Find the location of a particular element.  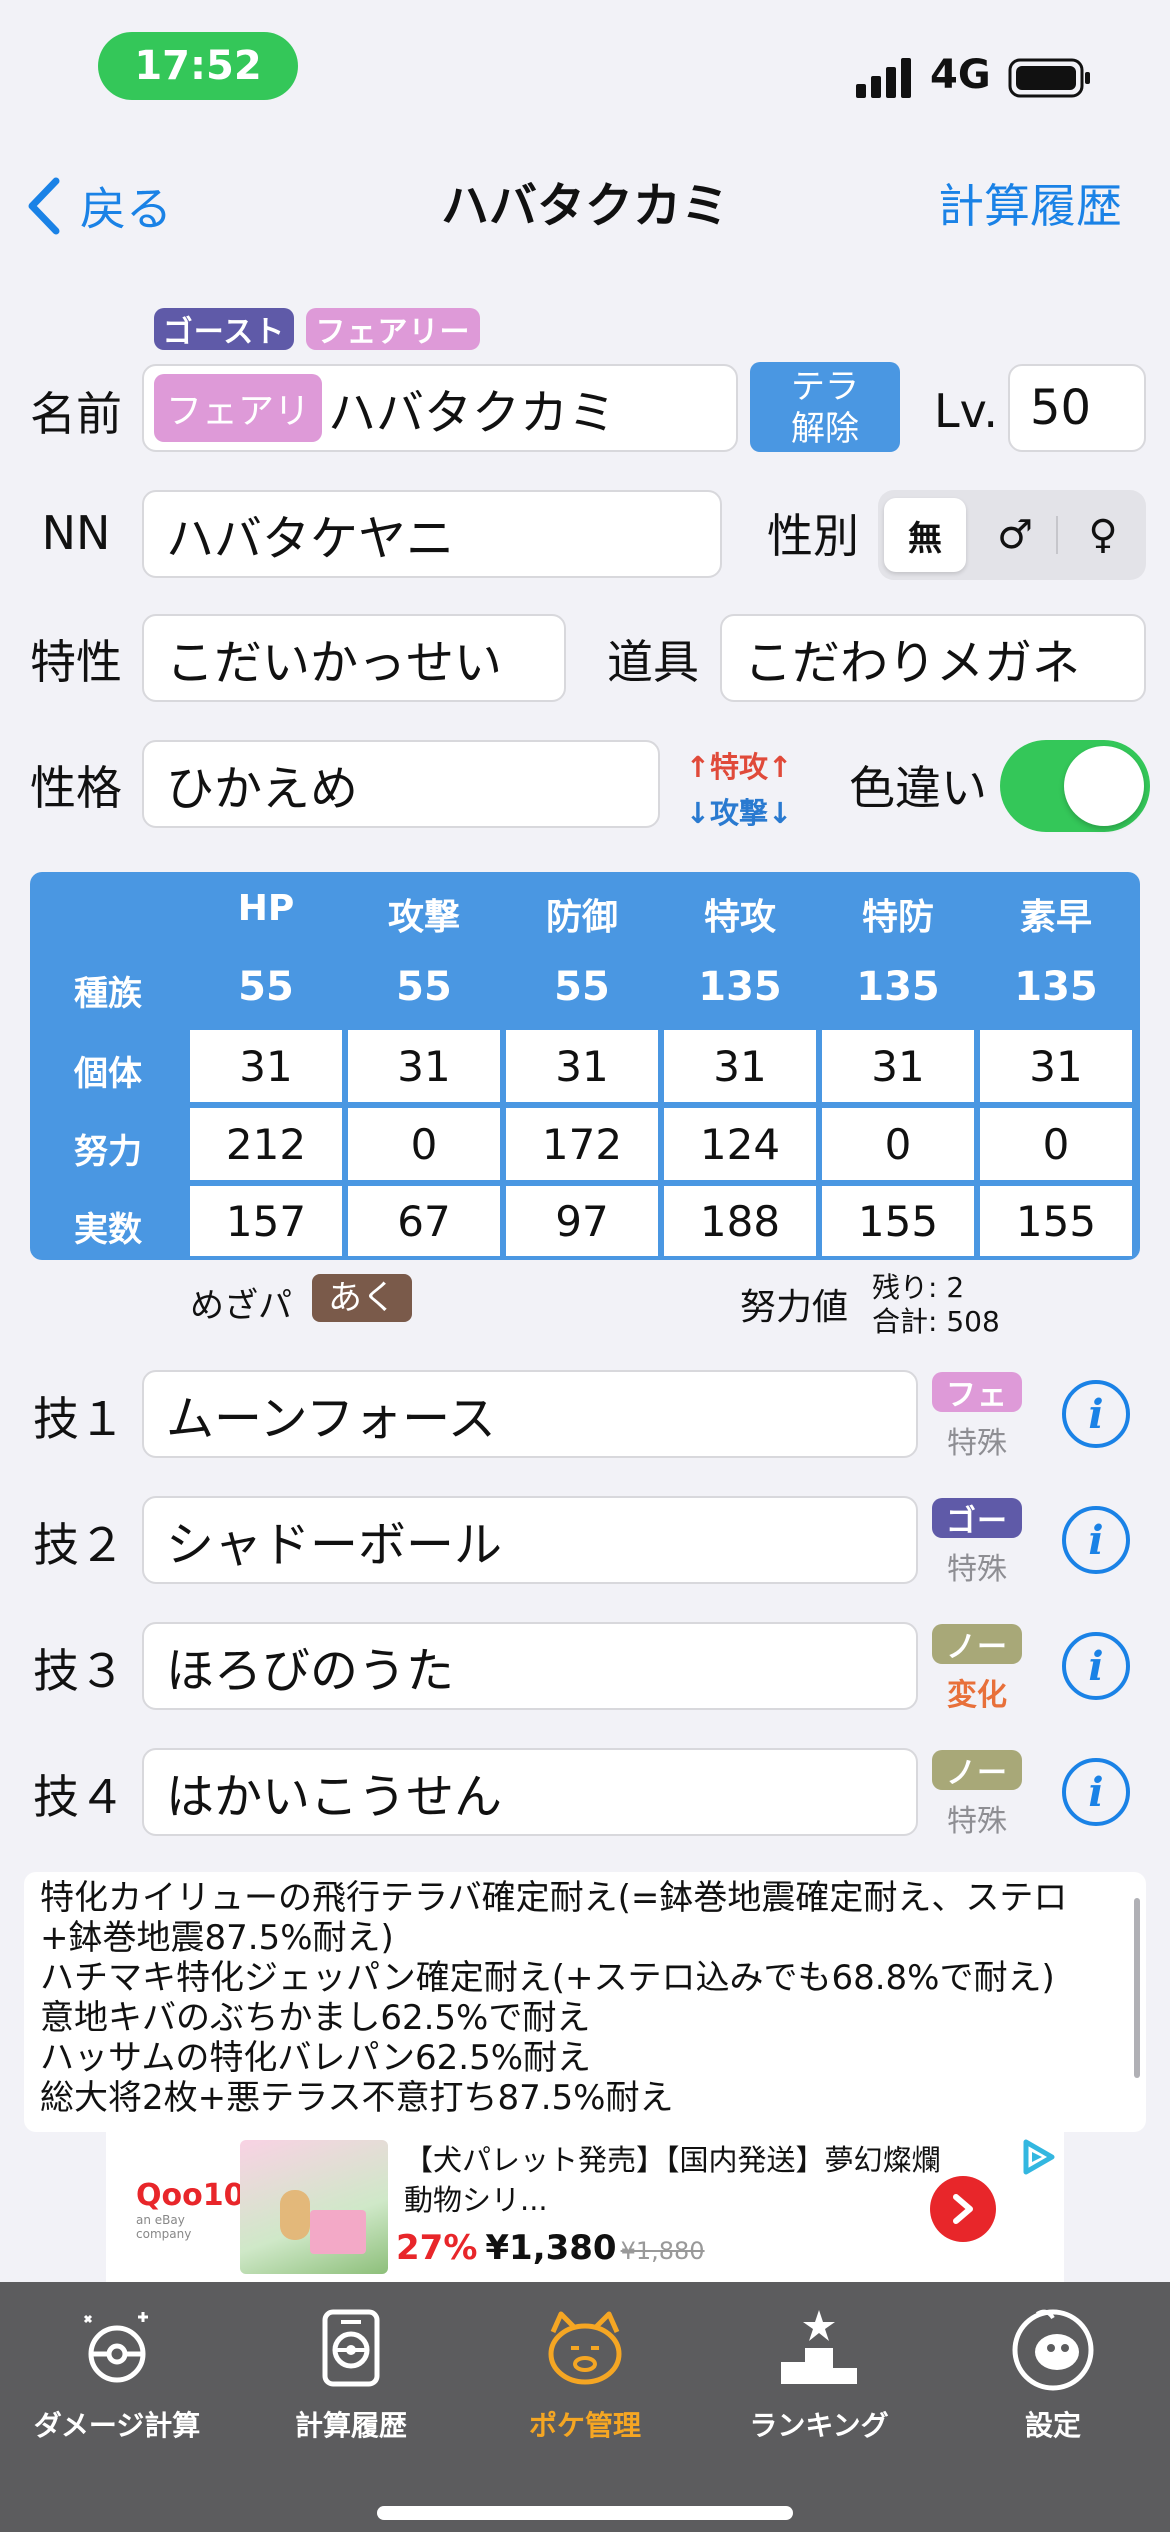

ev-spd: 0 is located at coordinates (898, 1144).